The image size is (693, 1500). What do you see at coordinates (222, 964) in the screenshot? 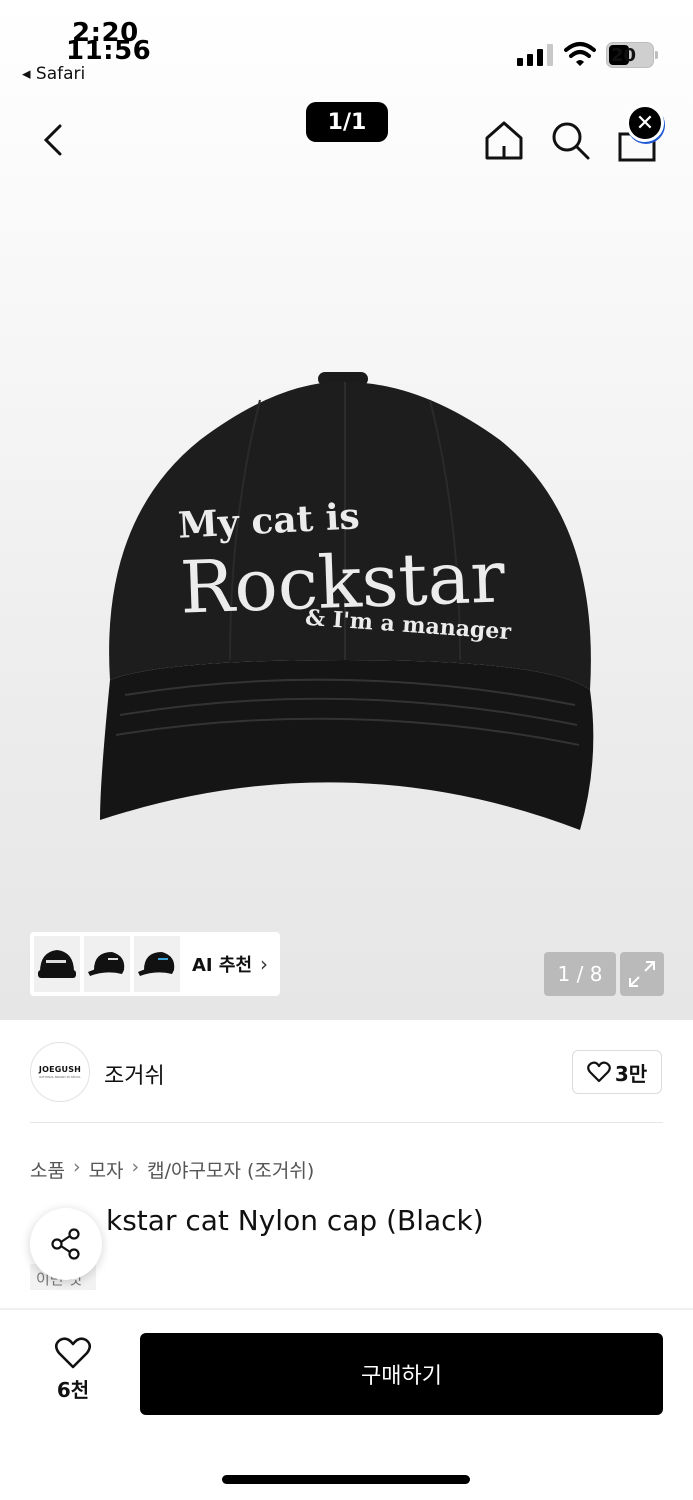
I see `ai-recommend-label: AI 추천` at bounding box center [222, 964].